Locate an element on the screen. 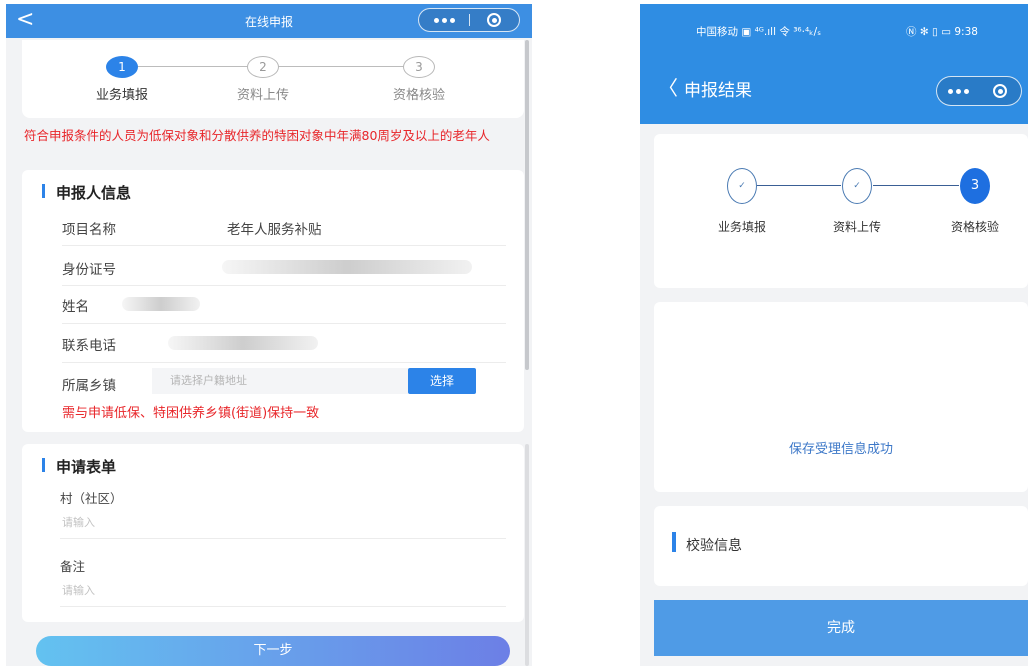  step-1: 1 业务填报 is located at coordinates (122, 79).